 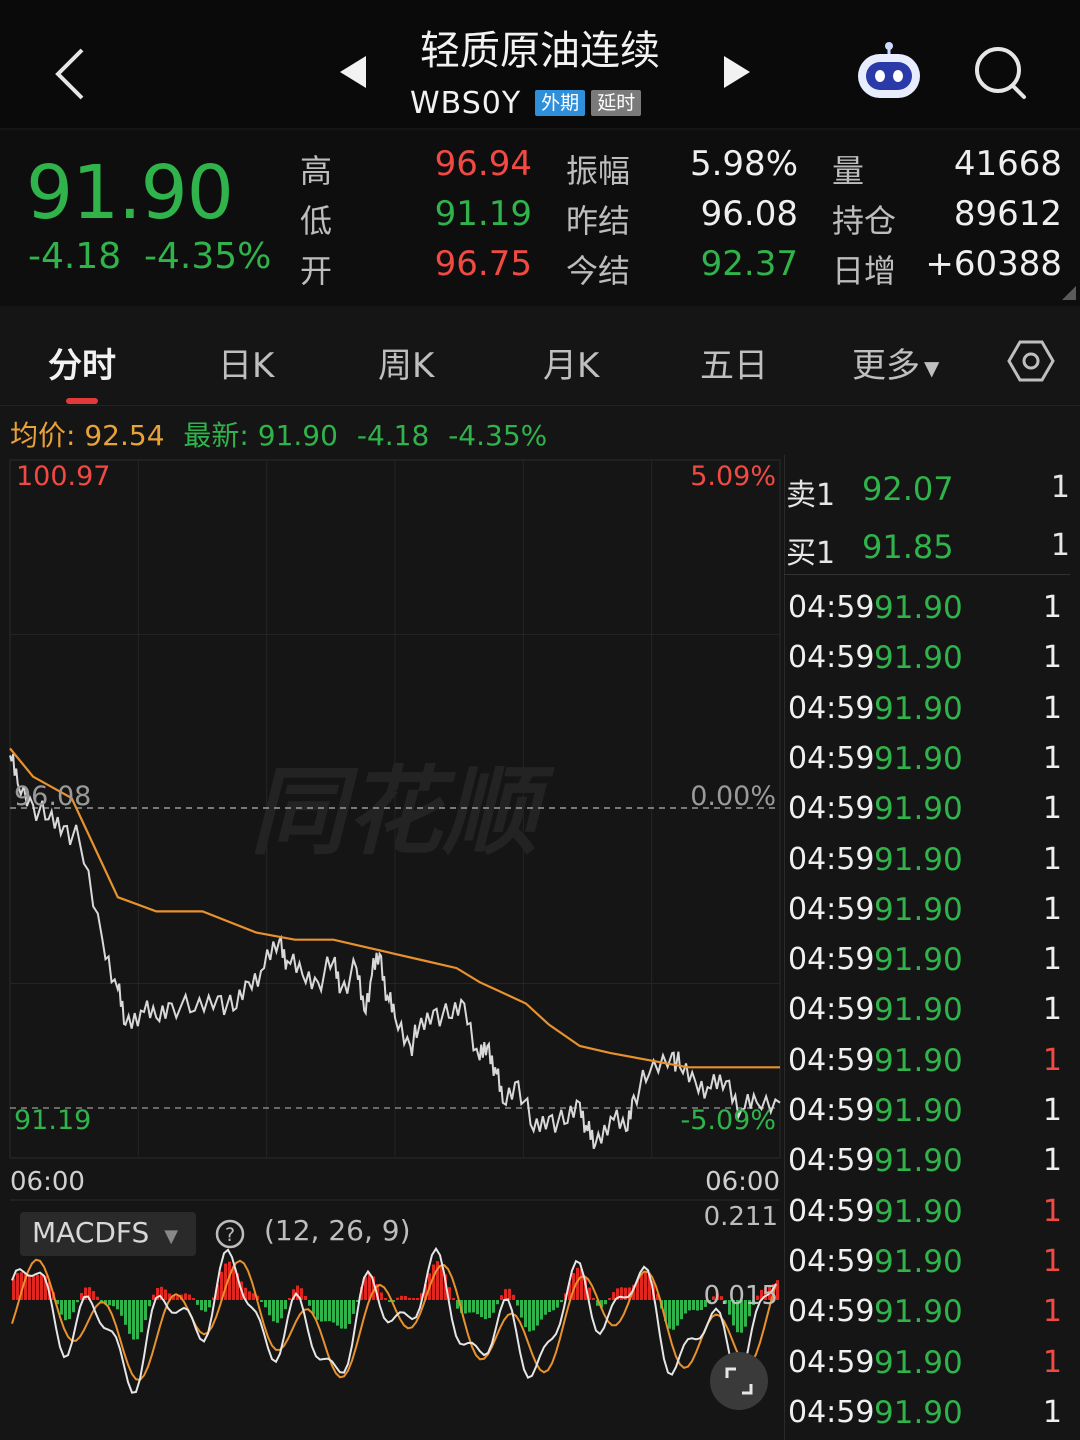 I want to click on macd-indicator-select: MACDFS ▼, so click(x=108, y=1234).